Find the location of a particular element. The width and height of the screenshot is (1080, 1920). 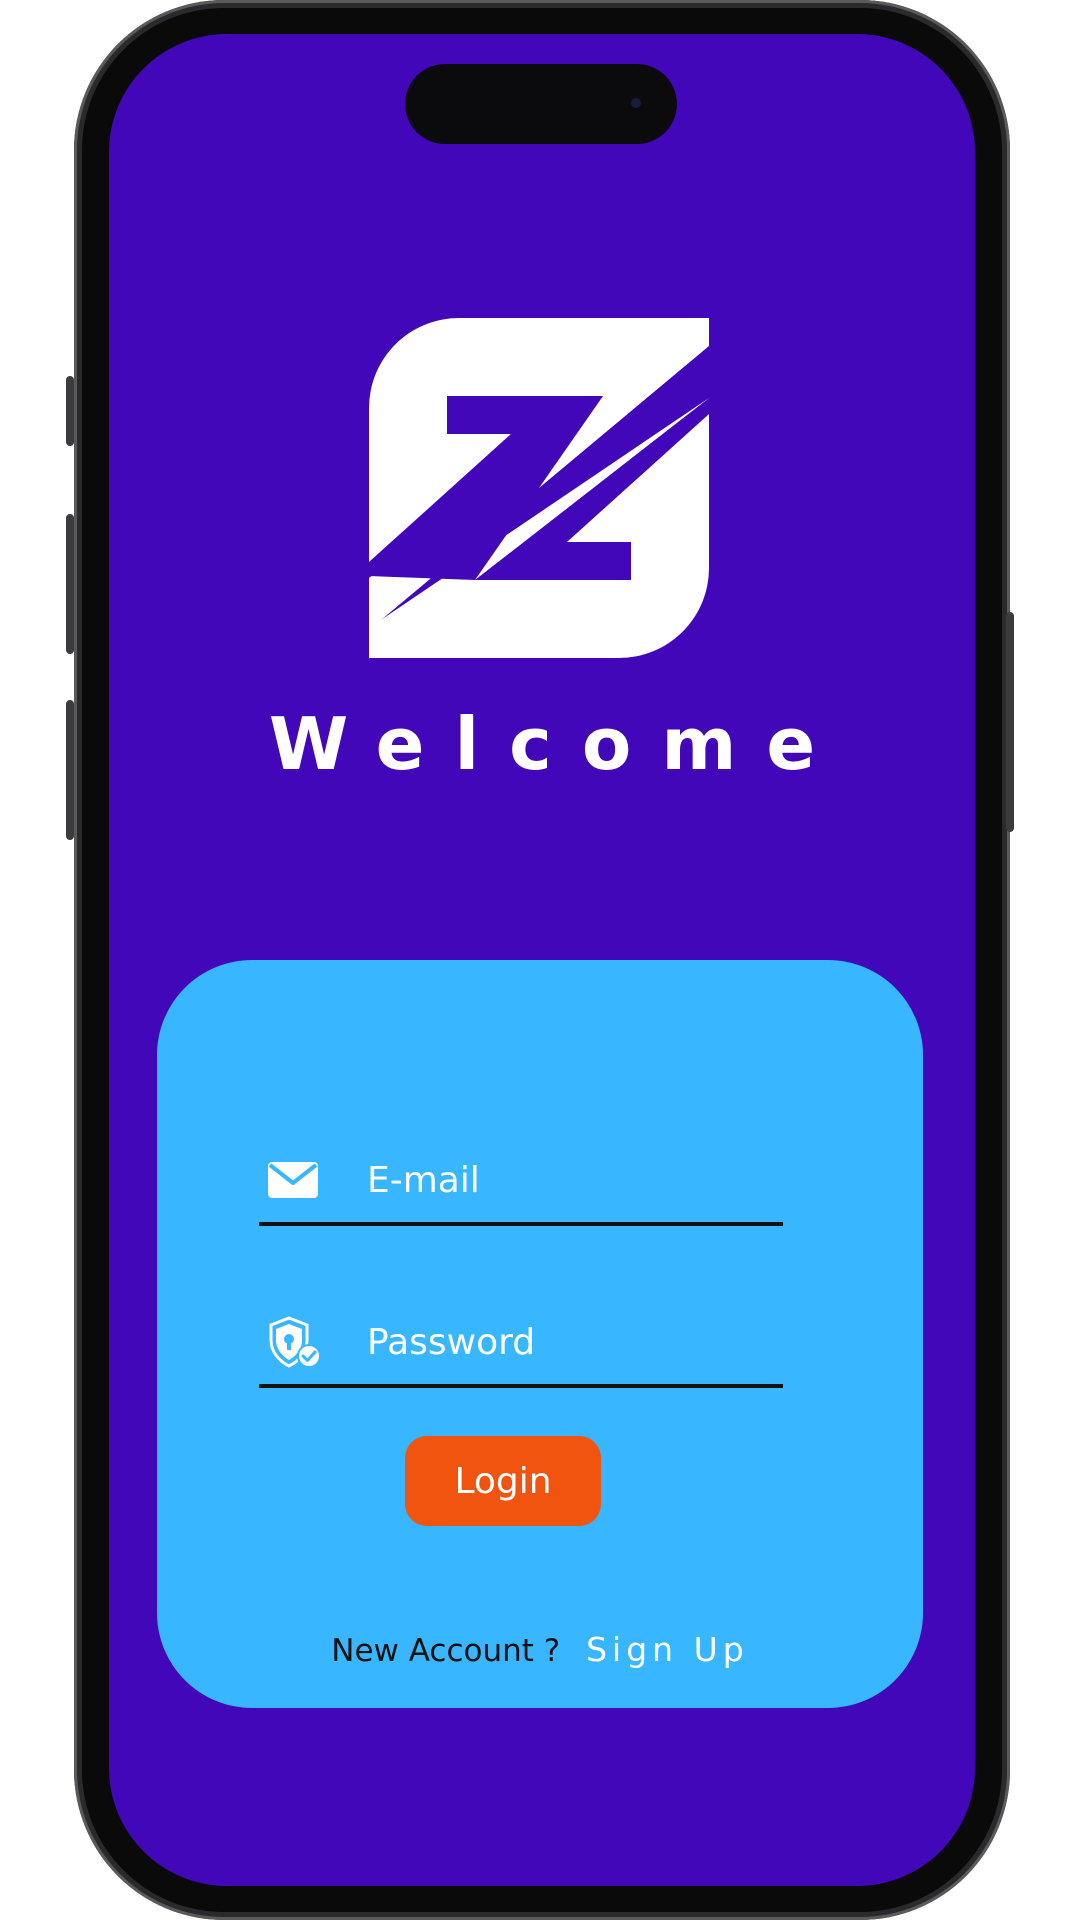

signup-row: New Account ? Sign Up is located at coordinates (540, 1649).